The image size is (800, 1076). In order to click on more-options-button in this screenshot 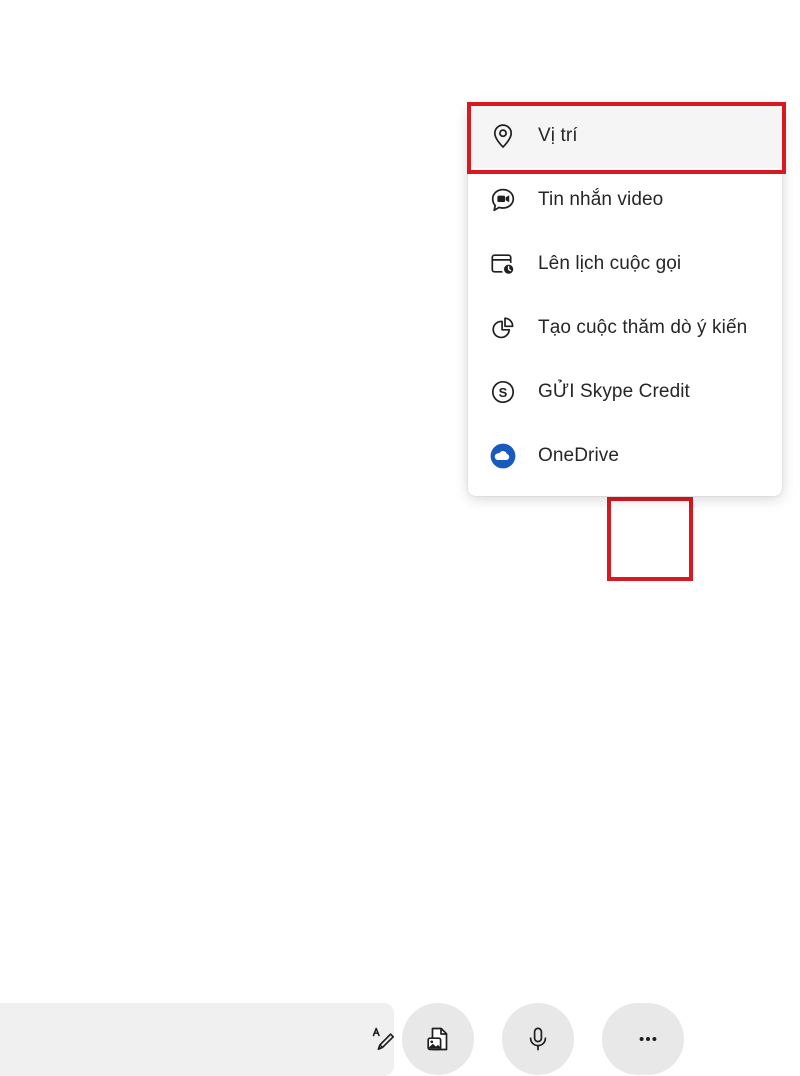, I will do `click(648, 1039)`.